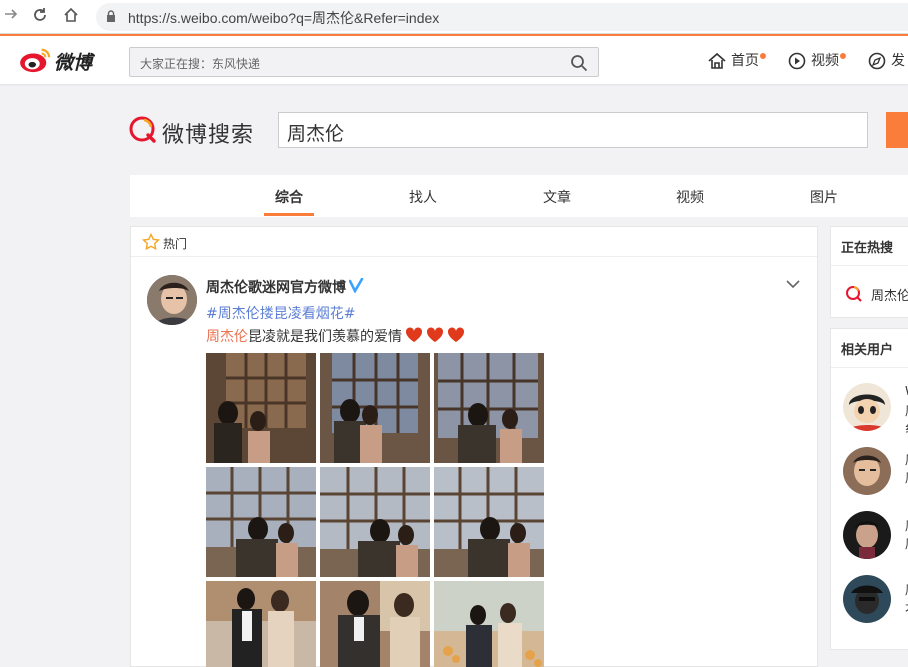 This screenshot has width=908, height=667. What do you see at coordinates (869, 272) in the screenshot?
I see `hot-search-panel: 正在热搜 周杰伦` at bounding box center [869, 272].